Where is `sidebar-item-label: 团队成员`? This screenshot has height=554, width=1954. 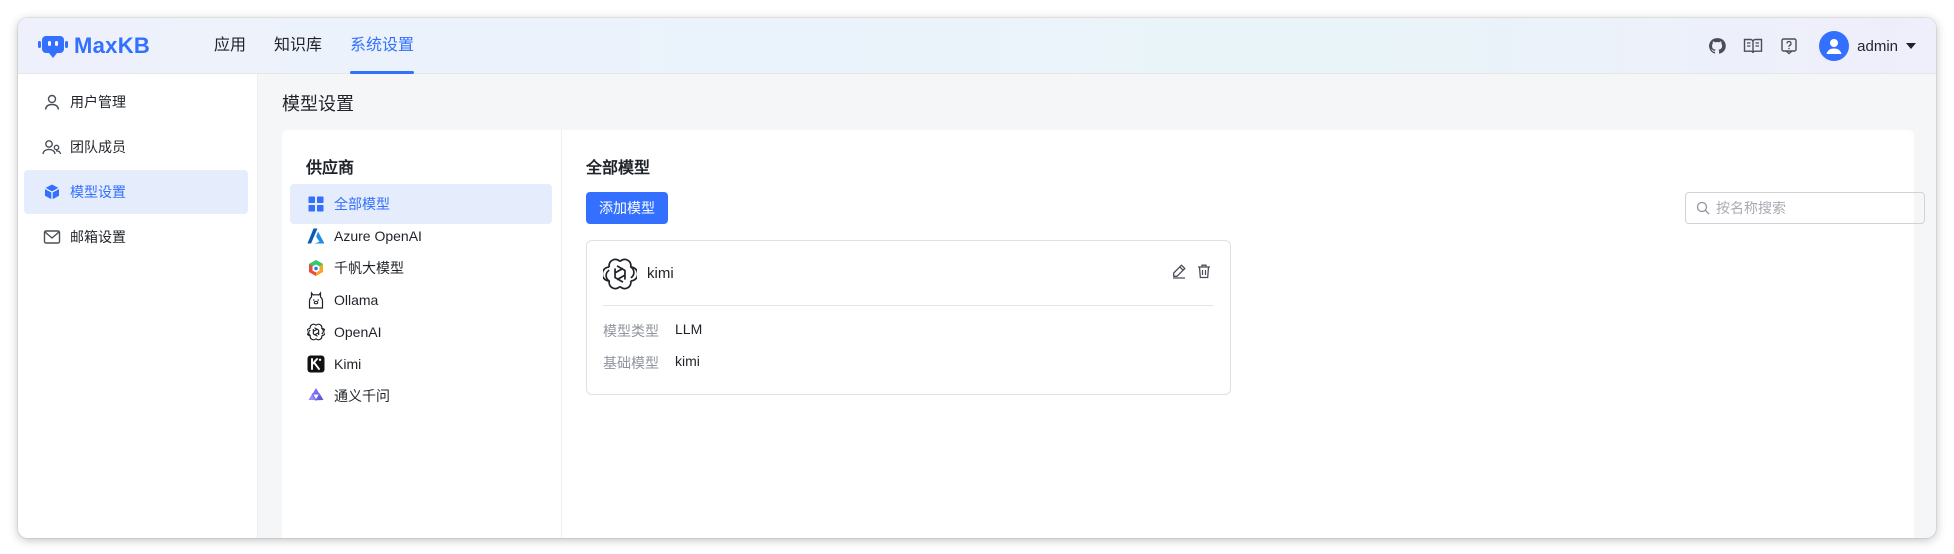
sidebar-item-label: 团队成员 is located at coordinates (98, 147).